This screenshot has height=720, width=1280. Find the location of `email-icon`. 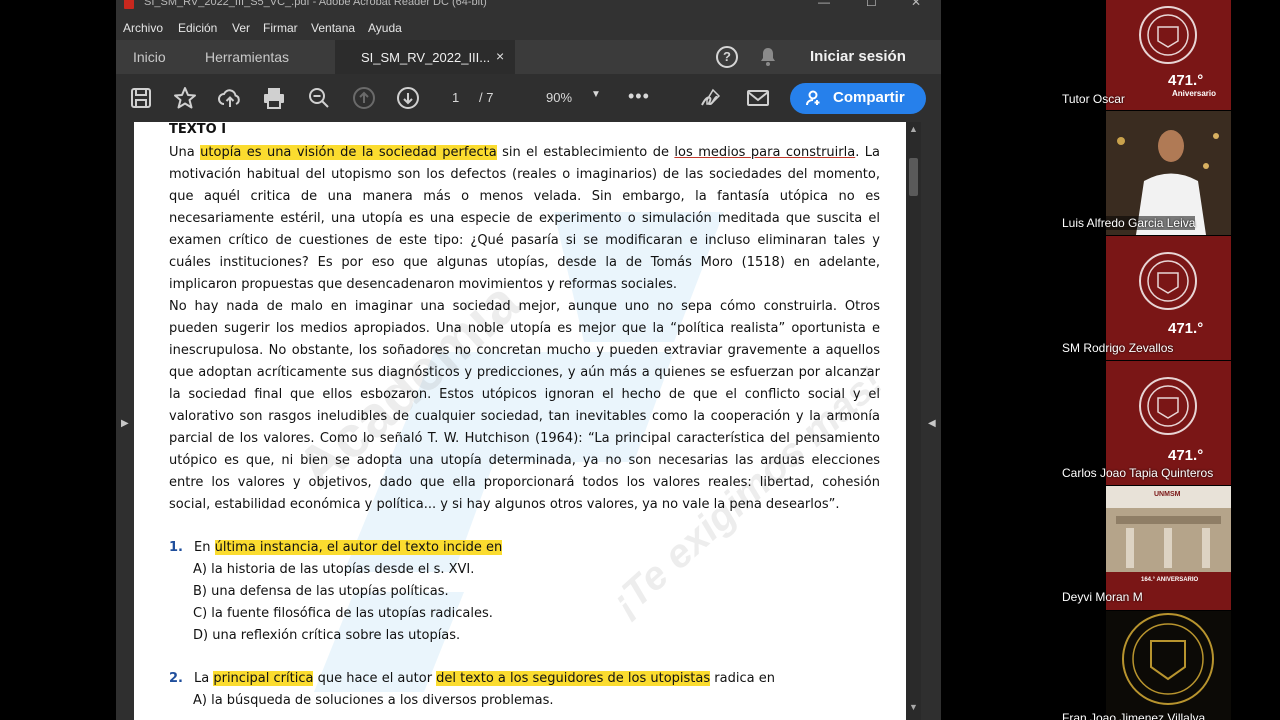

email-icon is located at coordinates (758, 98).